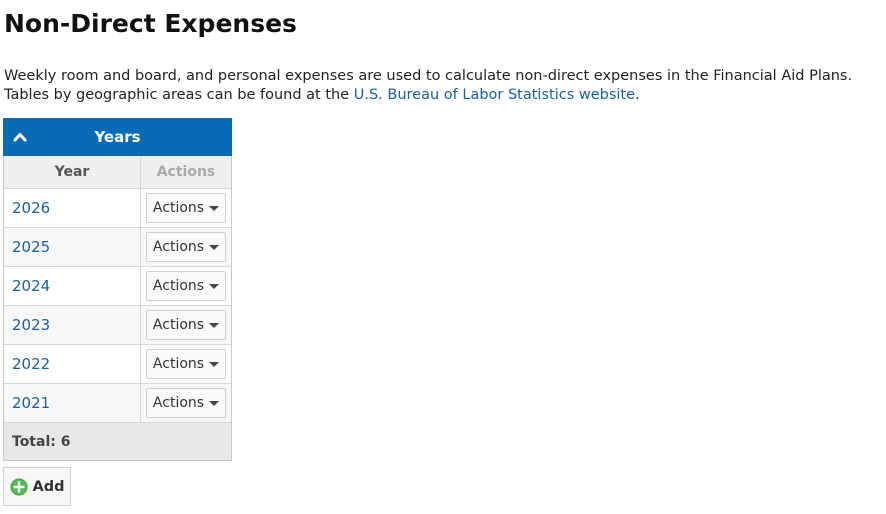 The width and height of the screenshot is (886, 514). What do you see at coordinates (185, 172) in the screenshot?
I see `column-header-actions: Actions` at bounding box center [185, 172].